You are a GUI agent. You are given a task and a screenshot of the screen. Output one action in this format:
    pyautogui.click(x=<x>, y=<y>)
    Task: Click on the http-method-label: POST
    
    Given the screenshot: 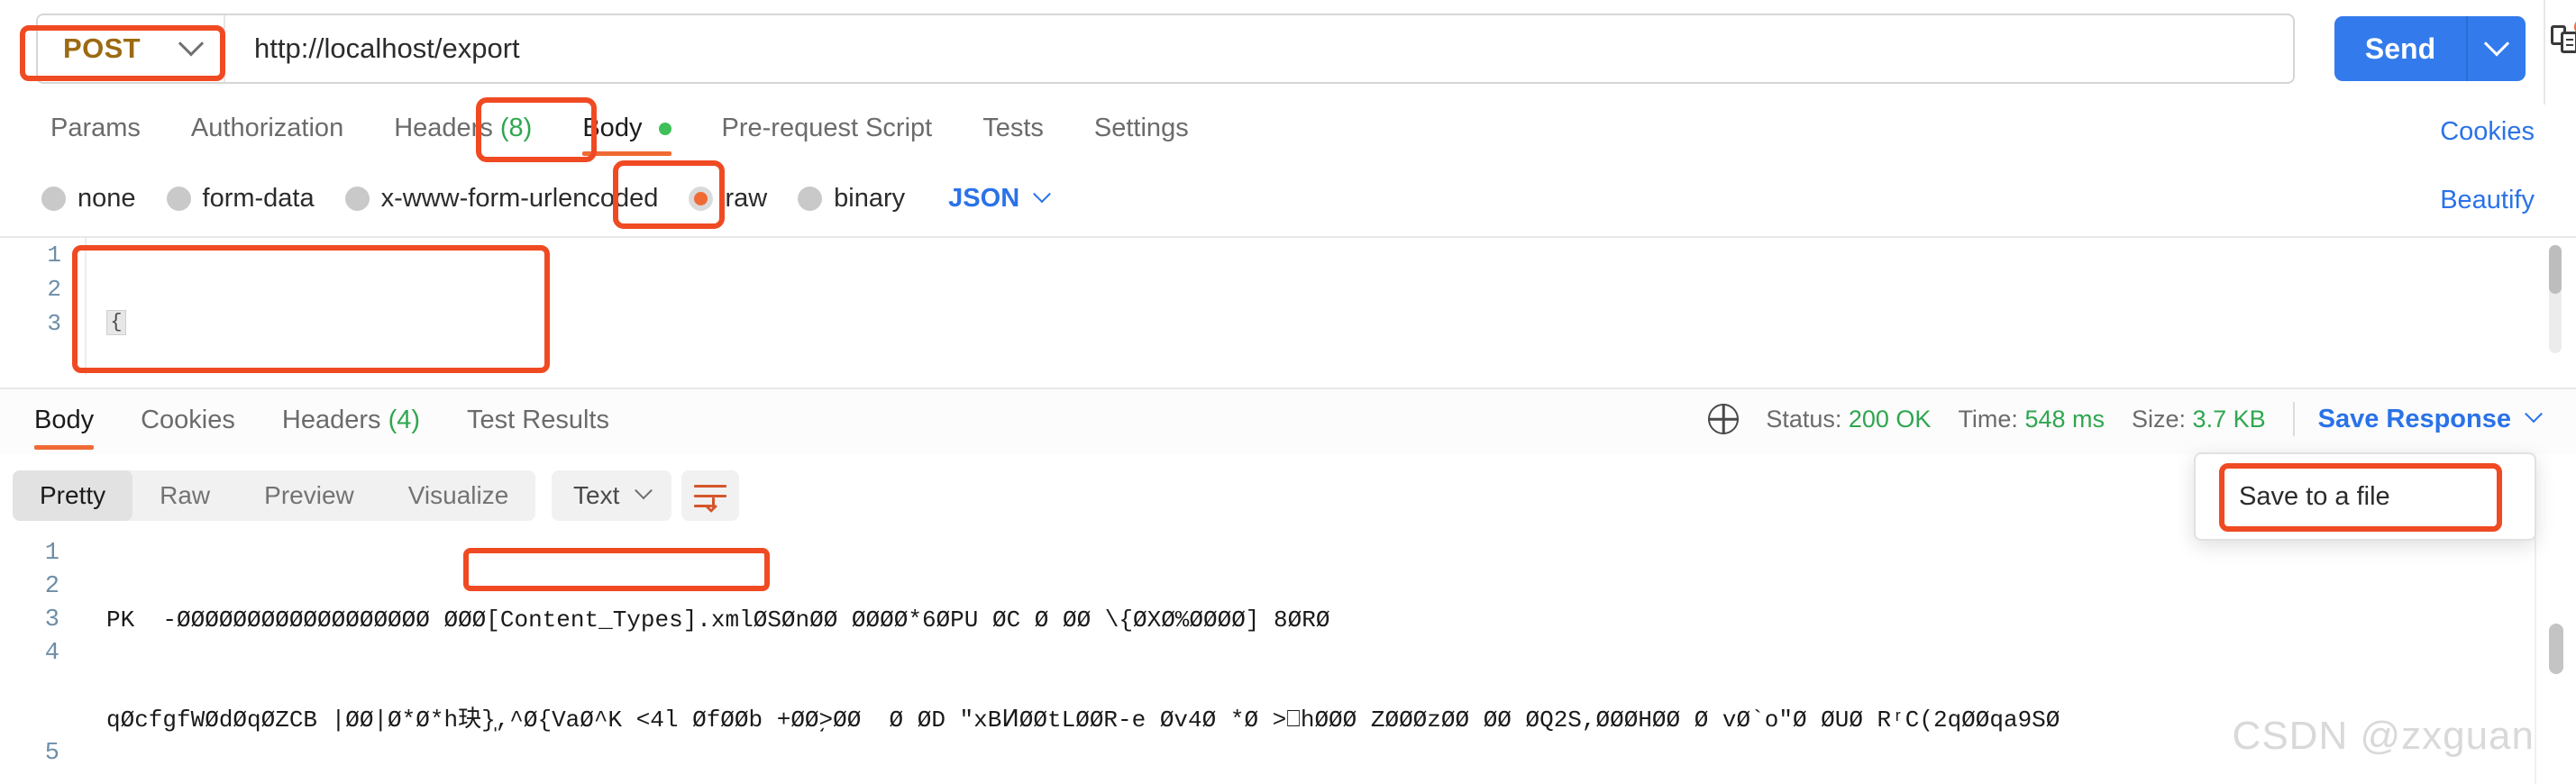 What is the action you would take?
    pyautogui.click(x=102, y=48)
    